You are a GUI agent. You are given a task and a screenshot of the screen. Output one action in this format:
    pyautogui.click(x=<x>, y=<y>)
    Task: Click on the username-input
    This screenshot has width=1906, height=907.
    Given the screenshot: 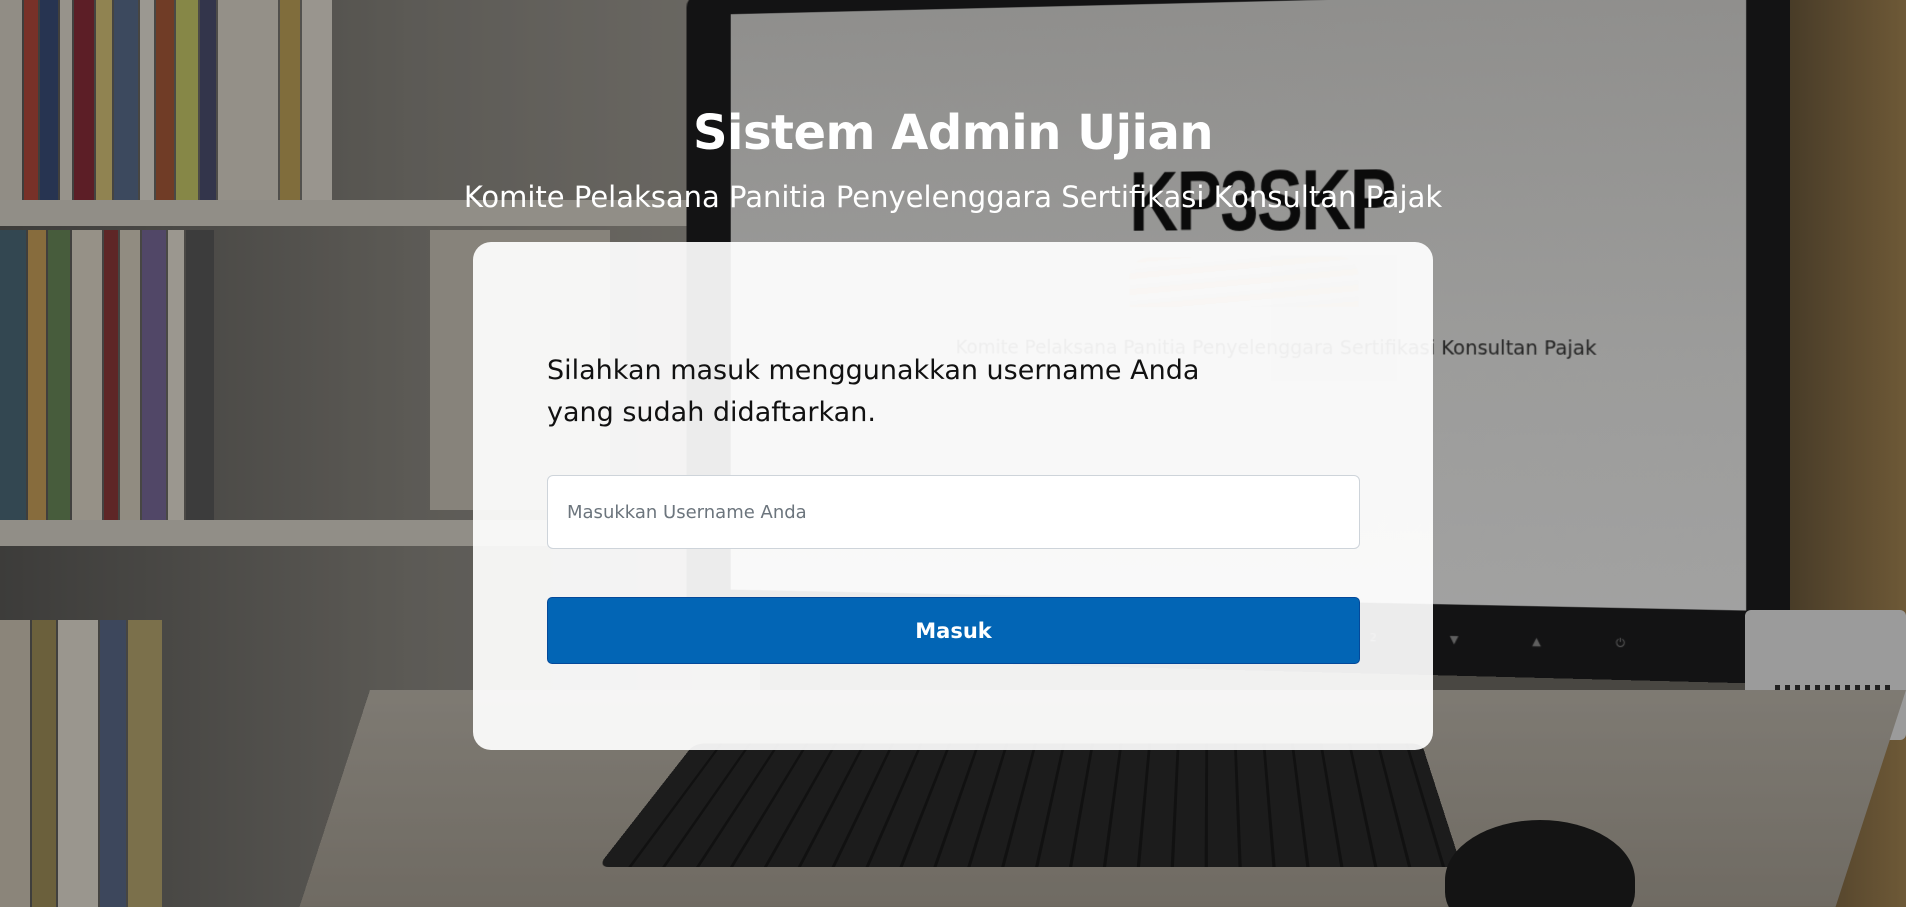 What is the action you would take?
    pyautogui.click(x=953, y=512)
    